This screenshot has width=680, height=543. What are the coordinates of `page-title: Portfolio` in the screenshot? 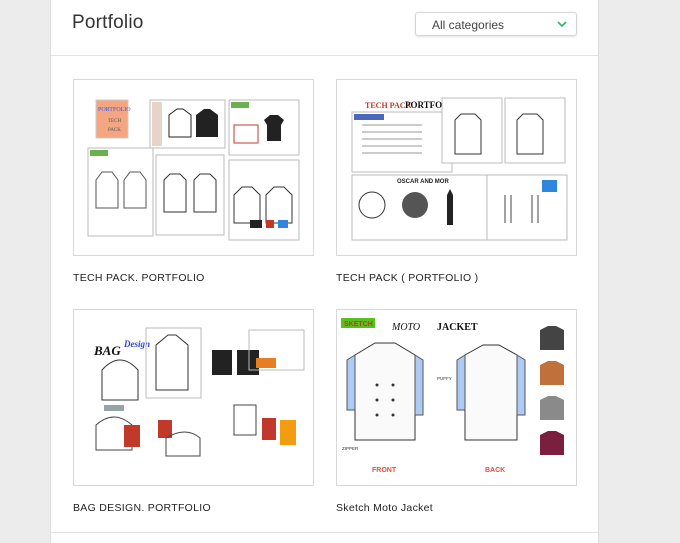 It's located at (108, 22).